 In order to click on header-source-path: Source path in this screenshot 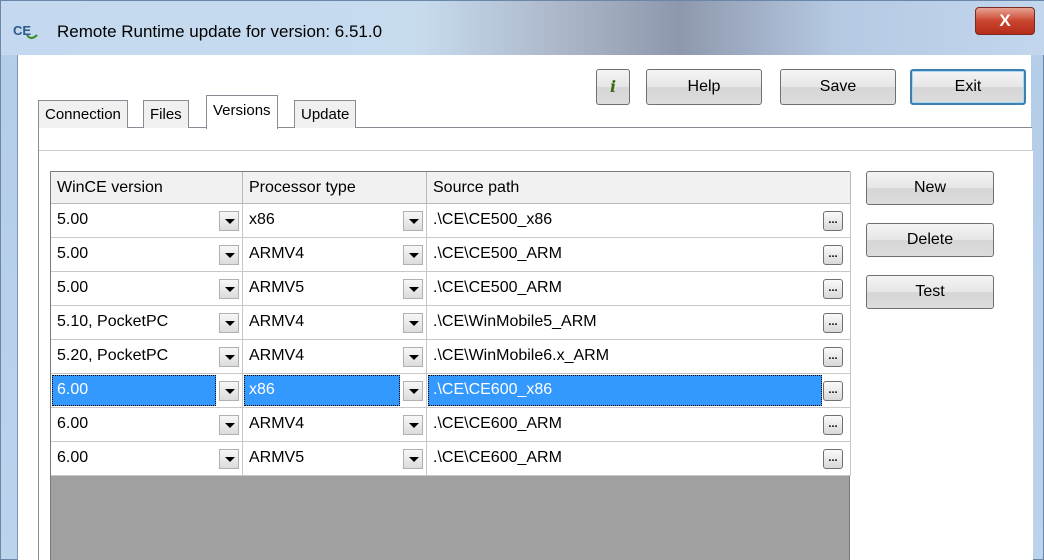, I will do `click(639, 188)`.